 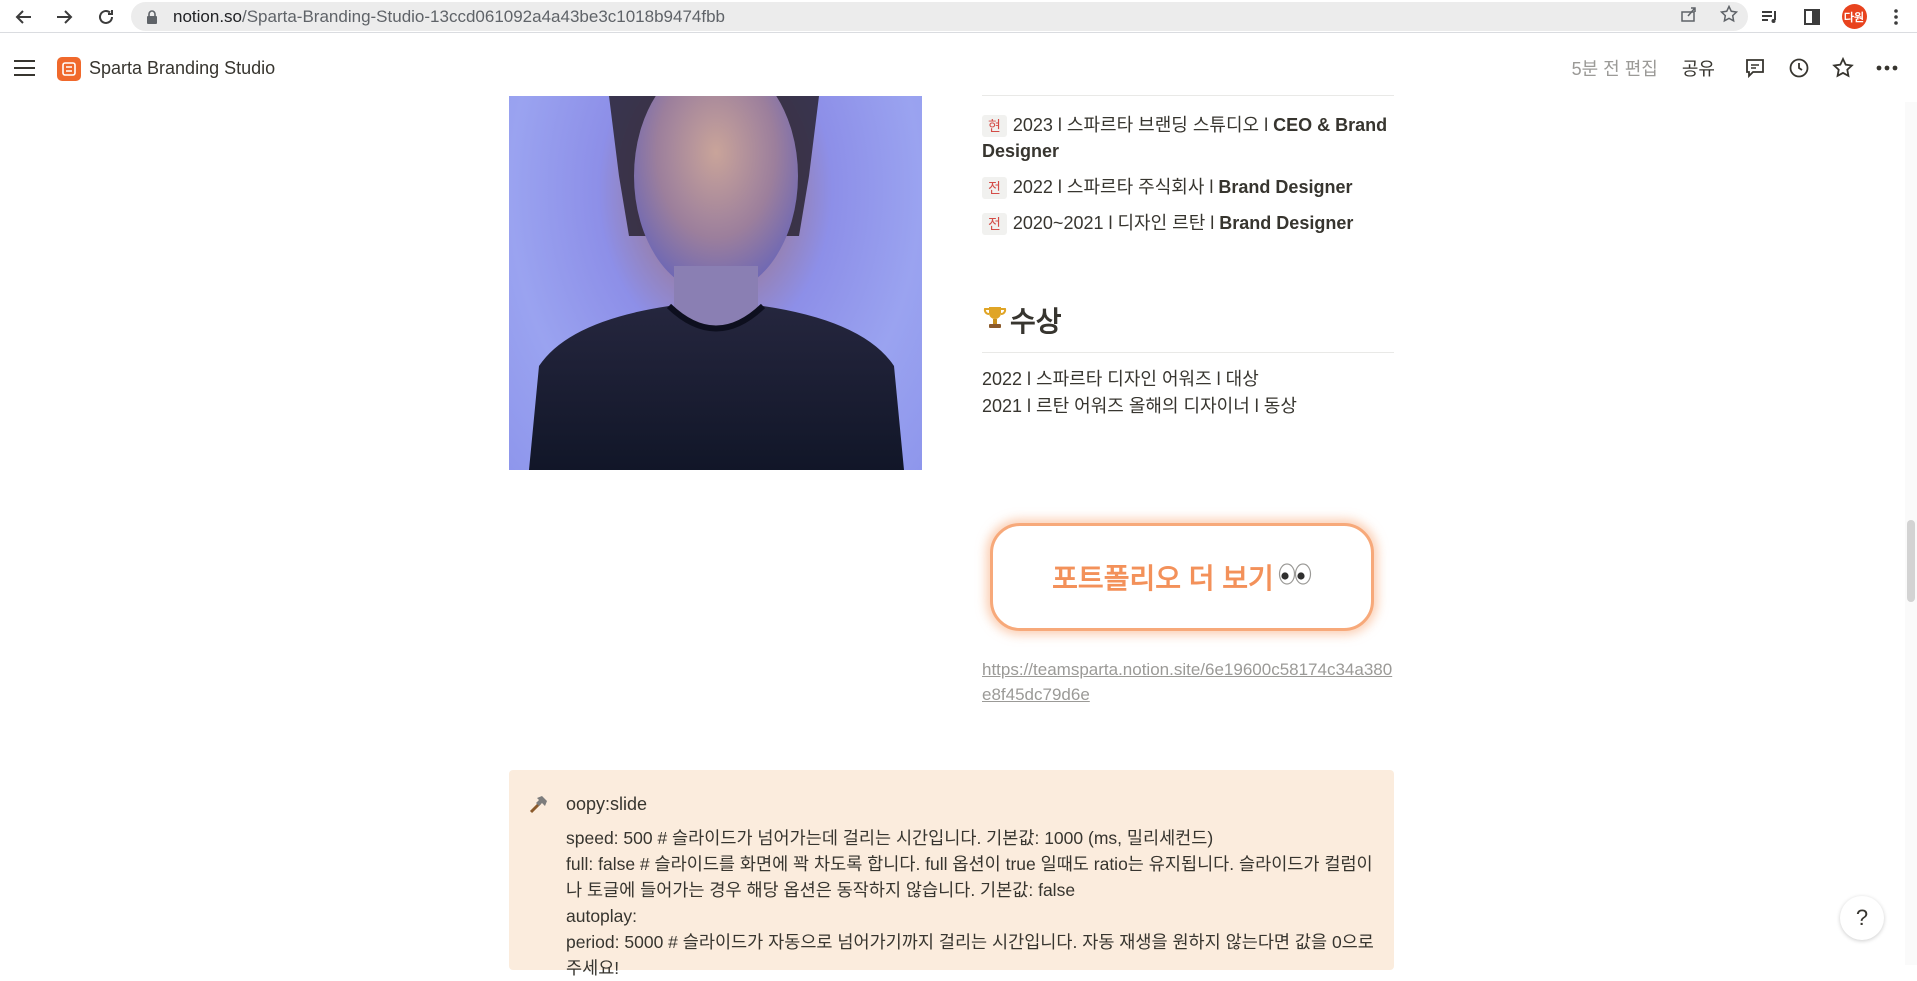 What do you see at coordinates (1755, 68) in the screenshot?
I see `comments-icon` at bounding box center [1755, 68].